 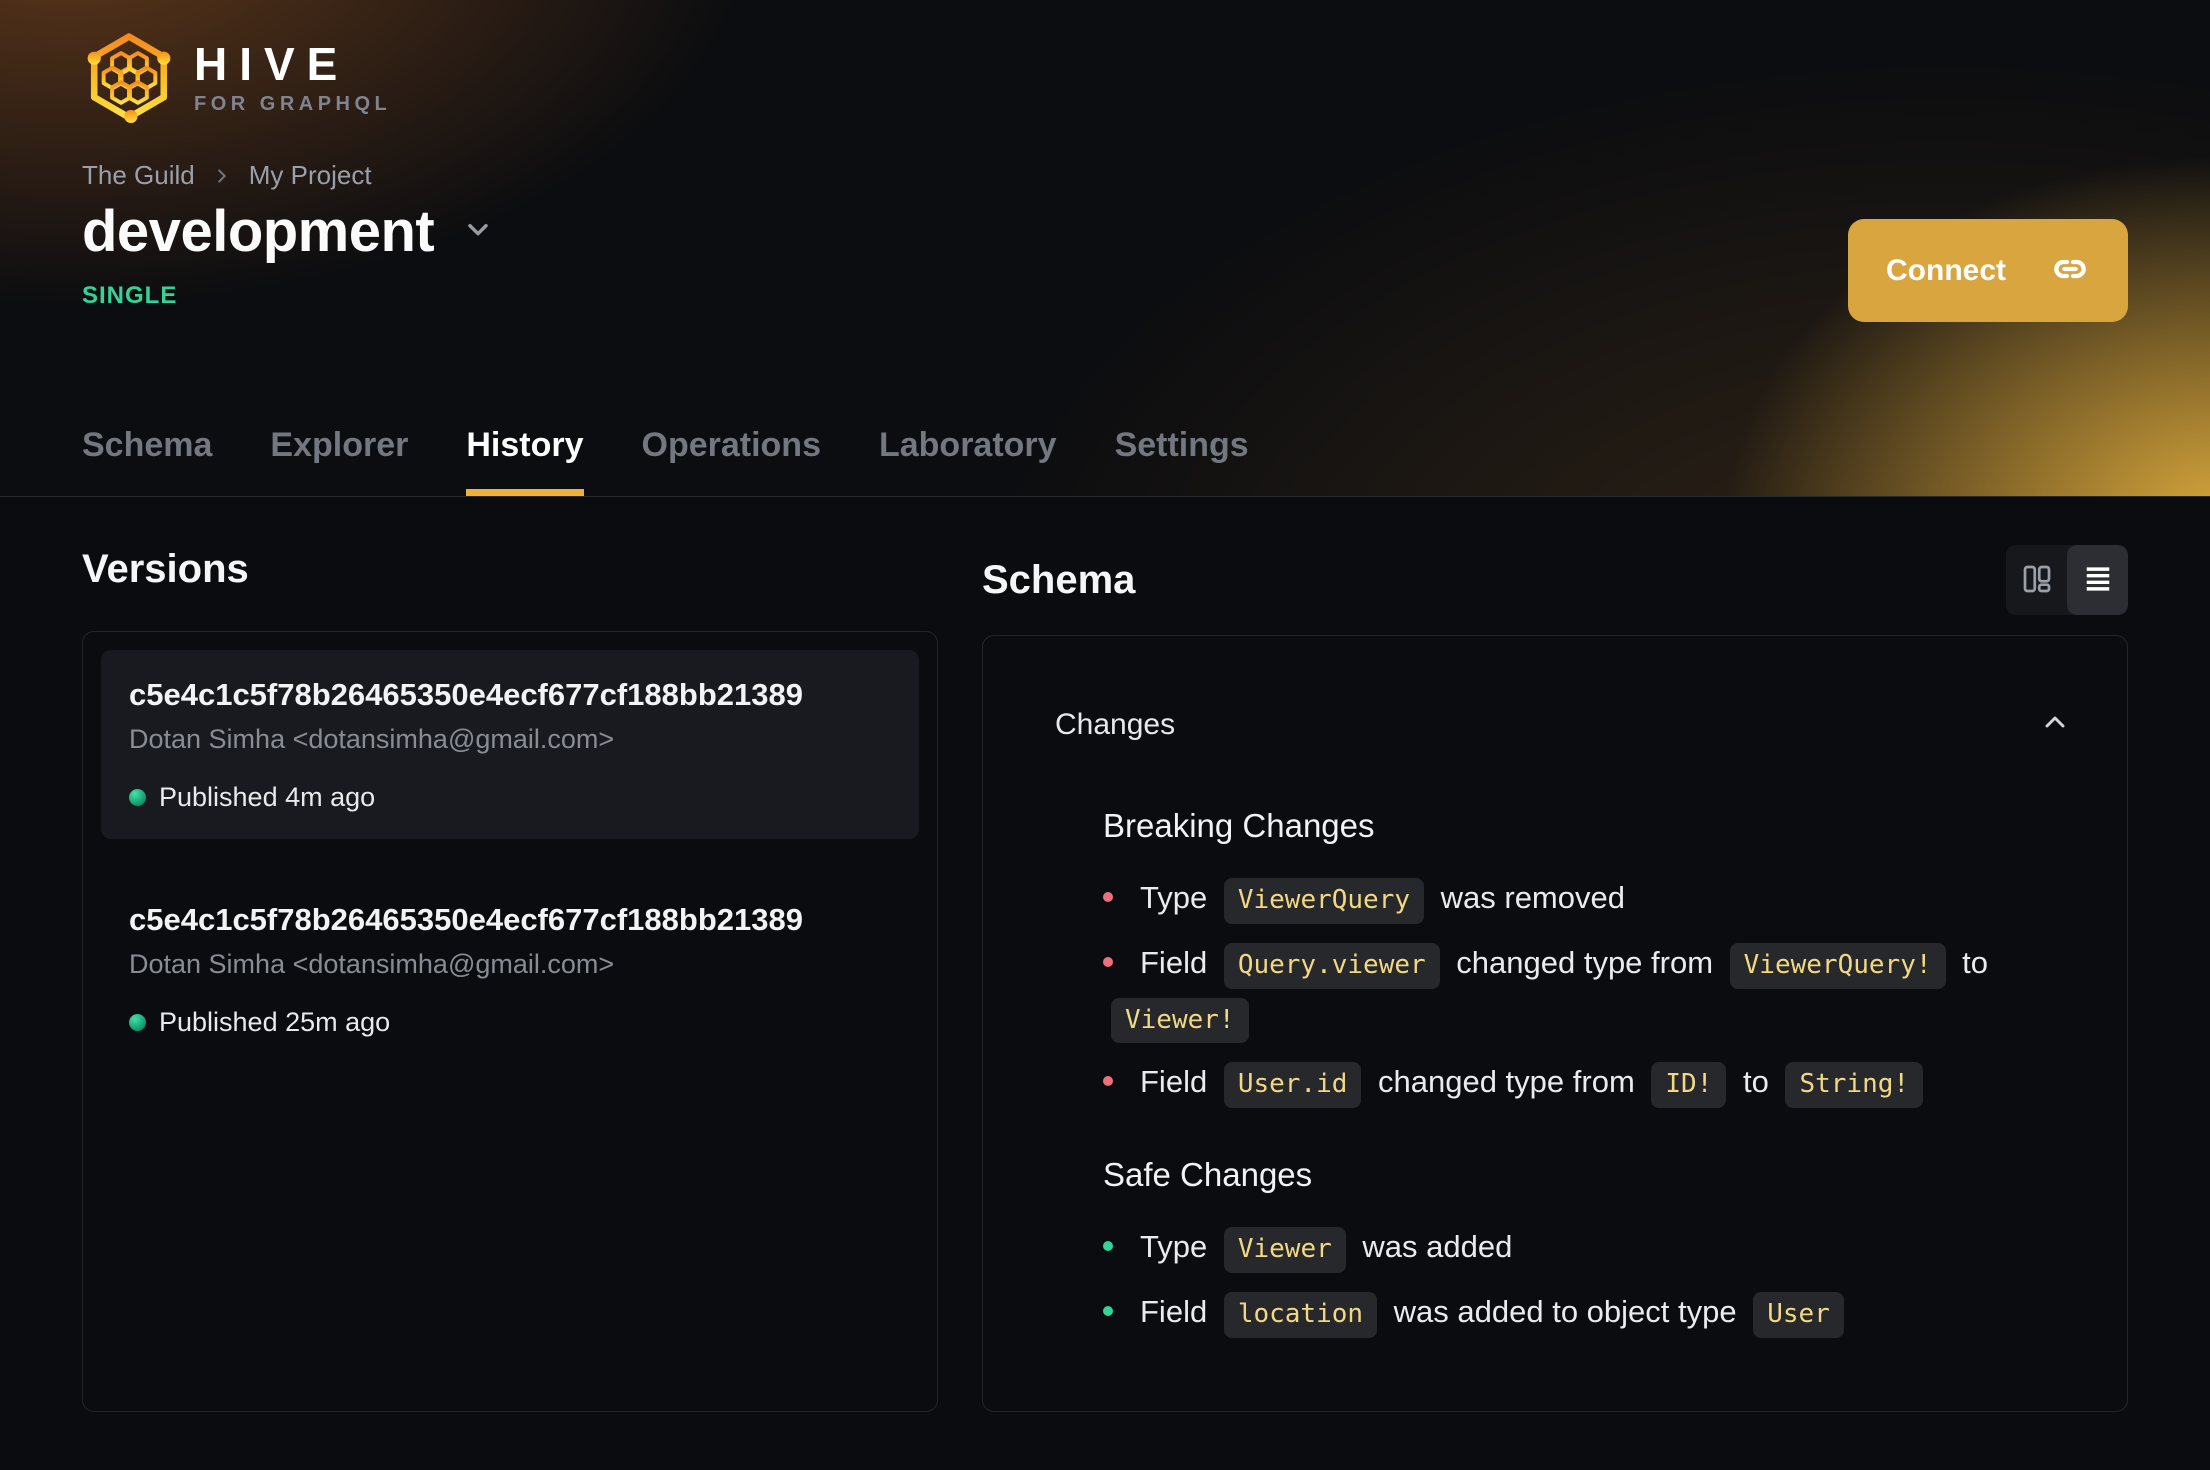 I want to click on code-chip: ViewerQuery, so click(x=1324, y=901).